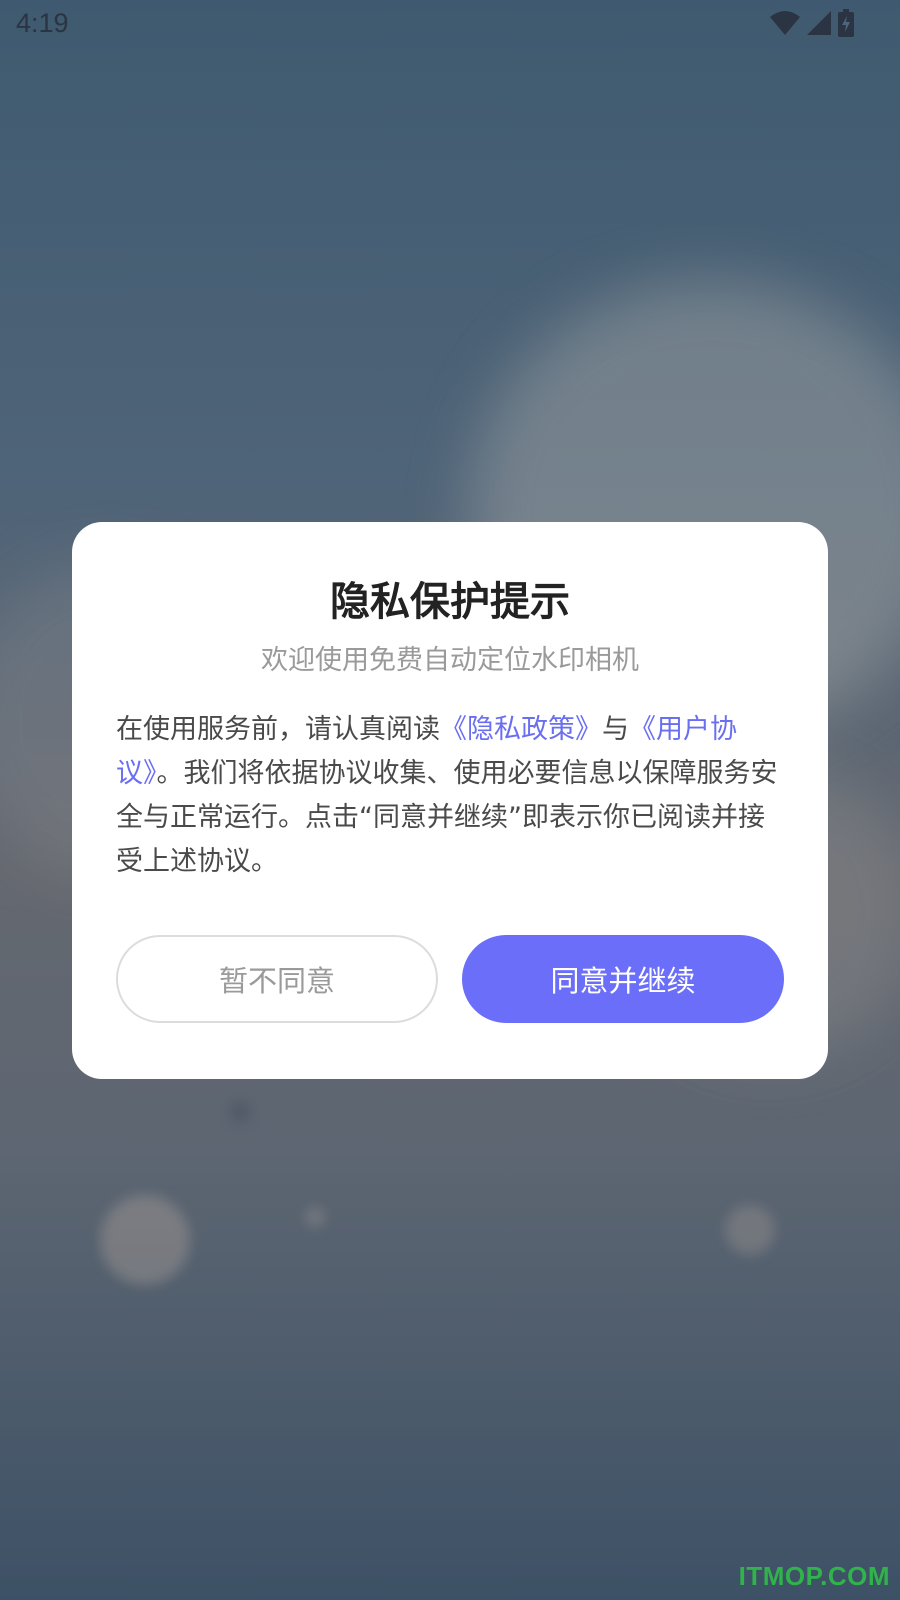  I want to click on status-time: 4:19, so click(42, 23).